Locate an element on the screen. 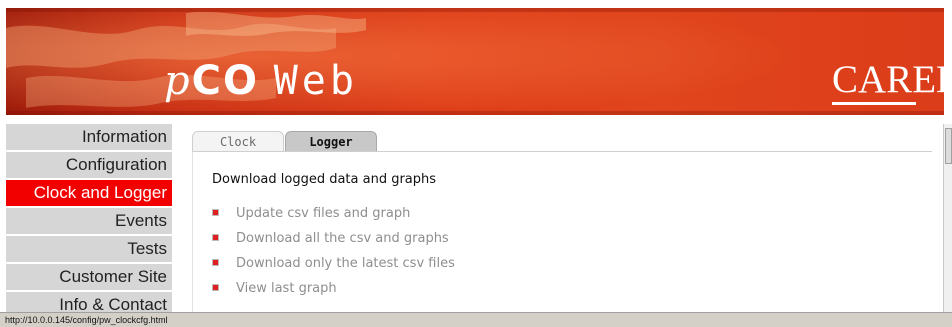 The width and height of the screenshot is (952, 327). pcoweb-logo-co: CO is located at coordinates (225, 81).